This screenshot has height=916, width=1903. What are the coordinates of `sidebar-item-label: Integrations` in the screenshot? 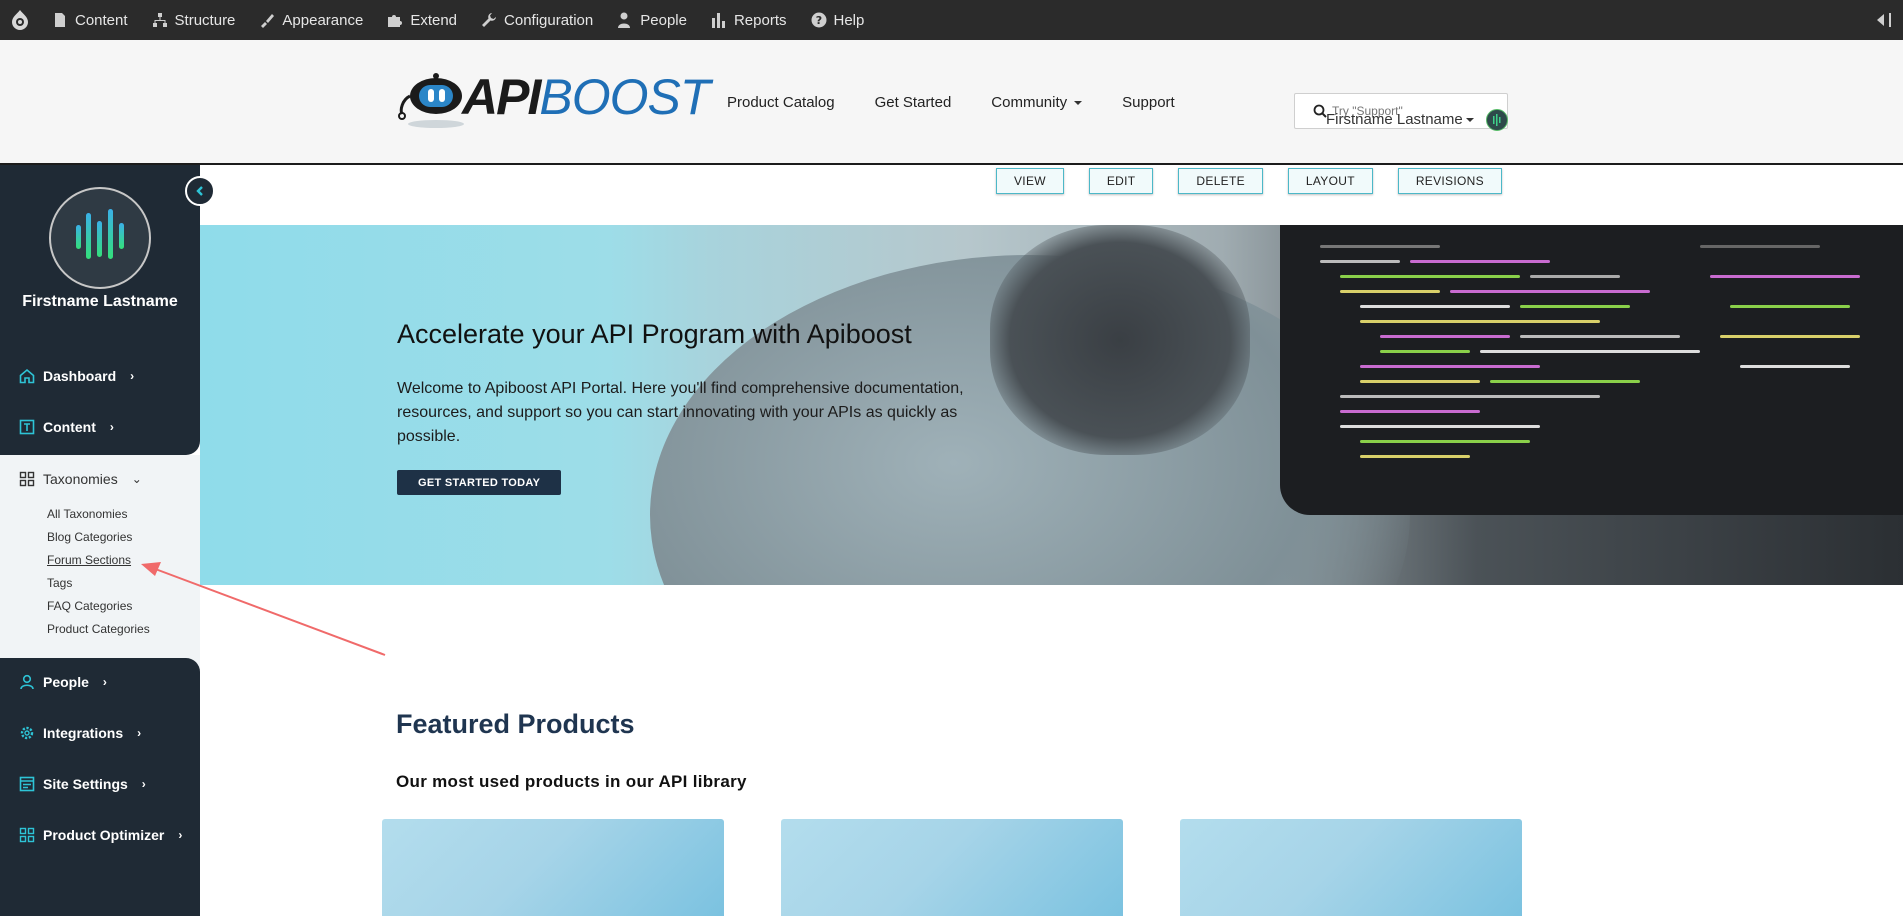 It's located at (83, 733).